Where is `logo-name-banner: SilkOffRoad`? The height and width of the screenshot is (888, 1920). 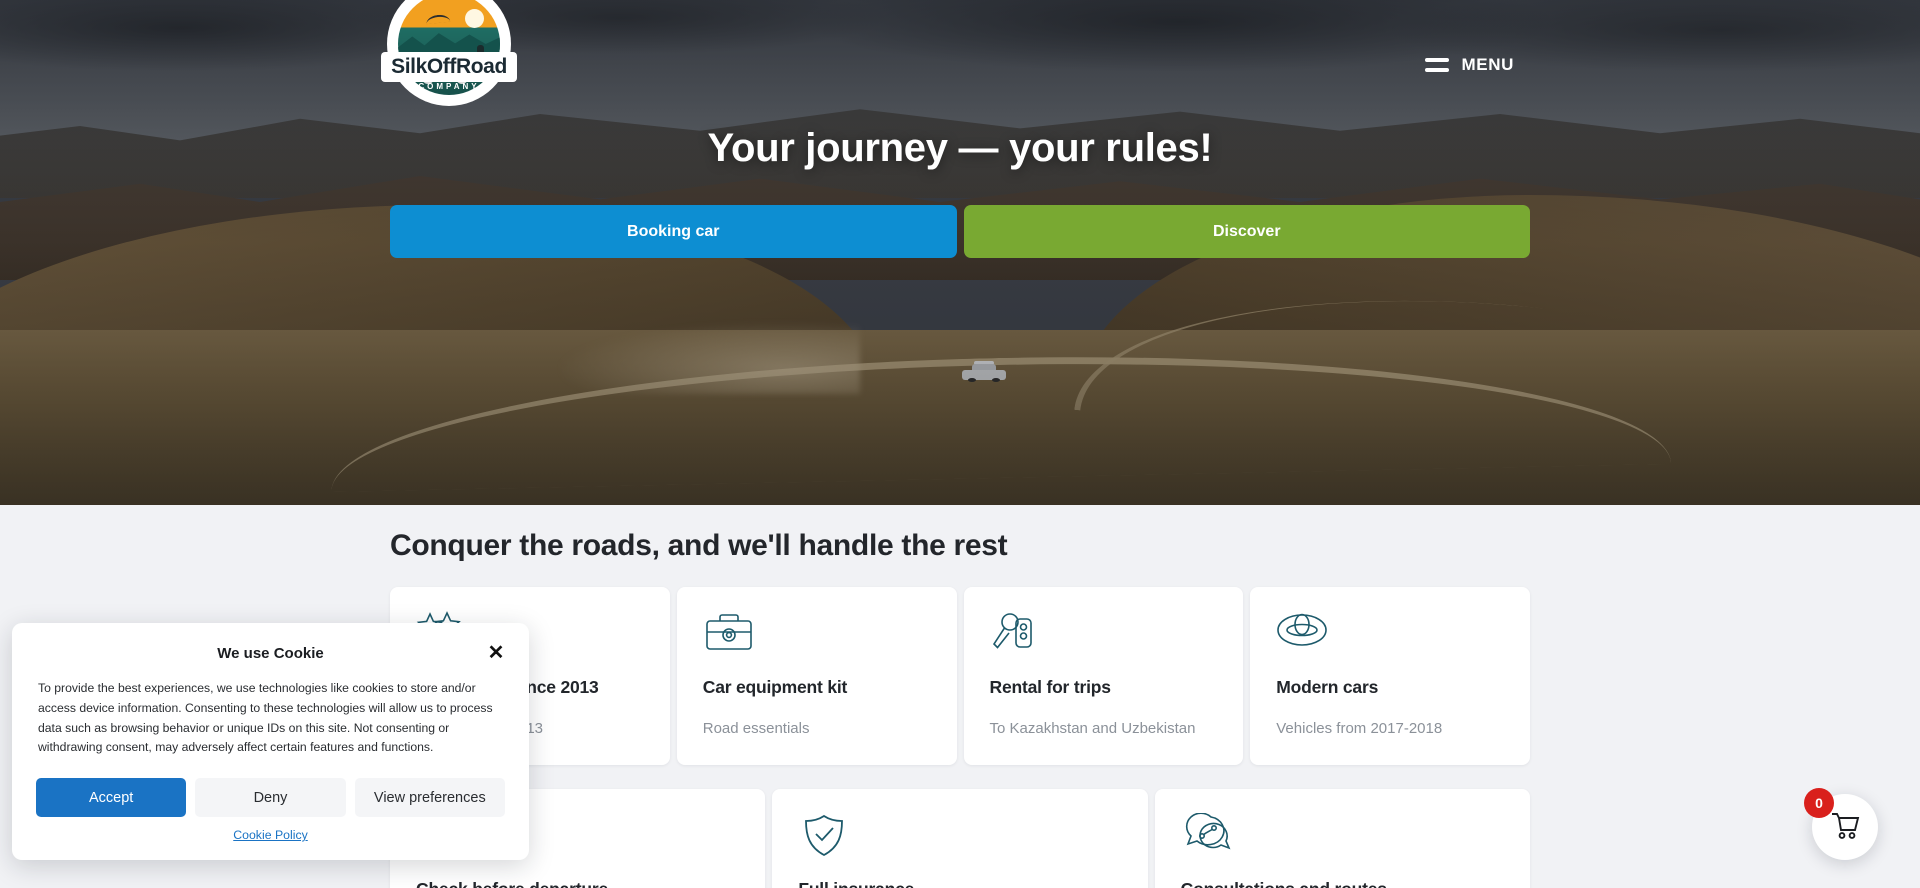 logo-name-banner: SilkOffRoad is located at coordinates (449, 67).